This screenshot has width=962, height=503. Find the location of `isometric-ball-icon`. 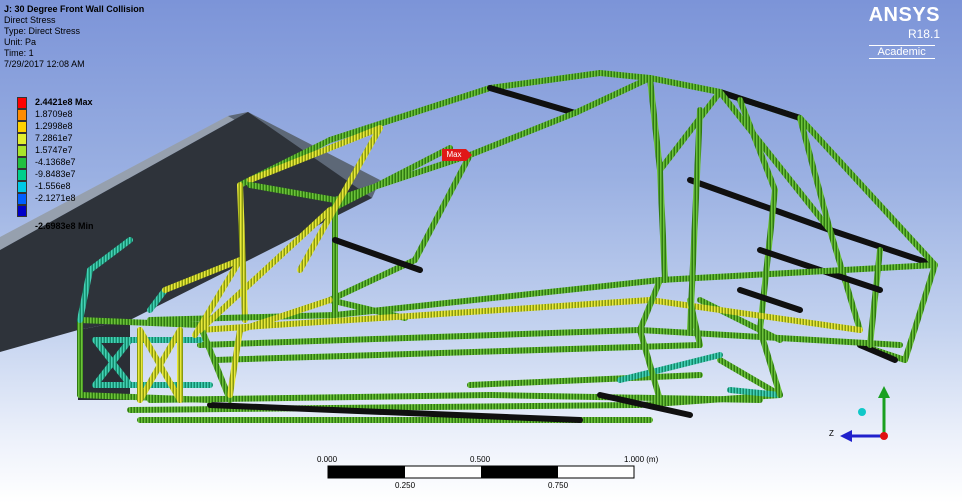

isometric-ball-icon is located at coordinates (862, 412).